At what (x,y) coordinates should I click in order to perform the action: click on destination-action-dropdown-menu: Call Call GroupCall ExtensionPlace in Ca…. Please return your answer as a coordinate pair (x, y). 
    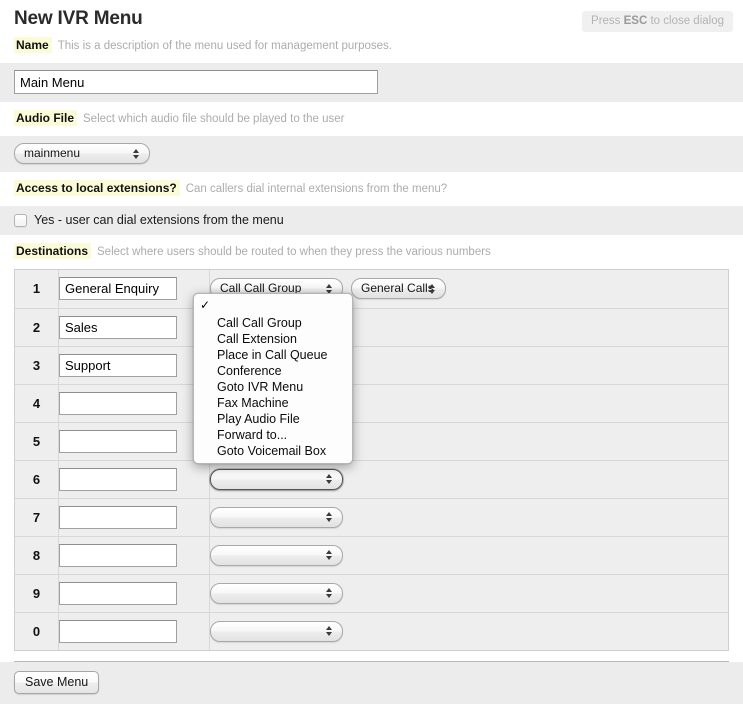
    Looking at the image, I should click on (273, 378).